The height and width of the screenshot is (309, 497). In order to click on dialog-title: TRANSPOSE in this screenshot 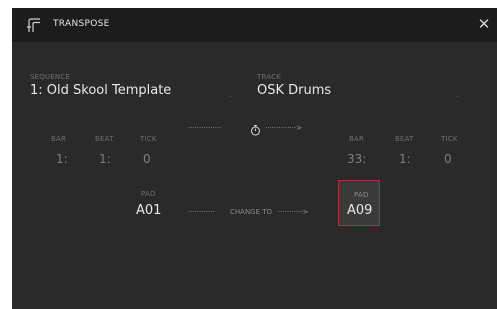, I will do `click(81, 24)`.